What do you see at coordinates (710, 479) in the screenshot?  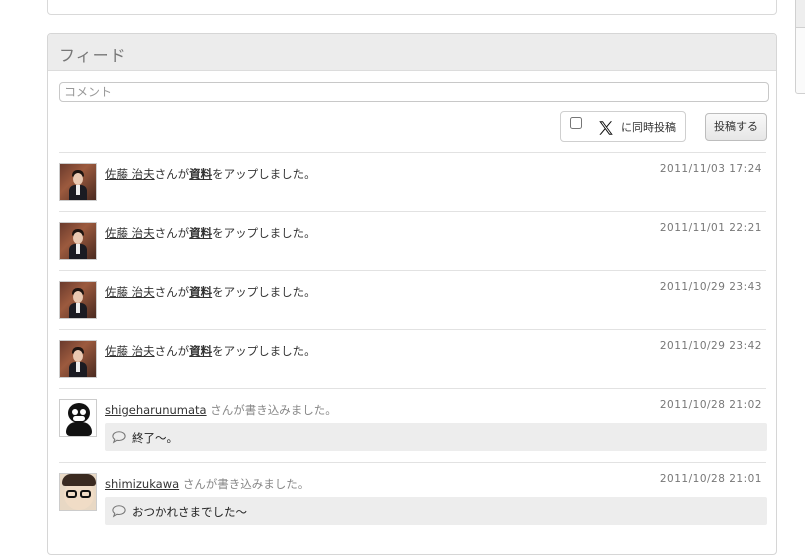 I see `timestamp: 2011/10/28 21:01` at bounding box center [710, 479].